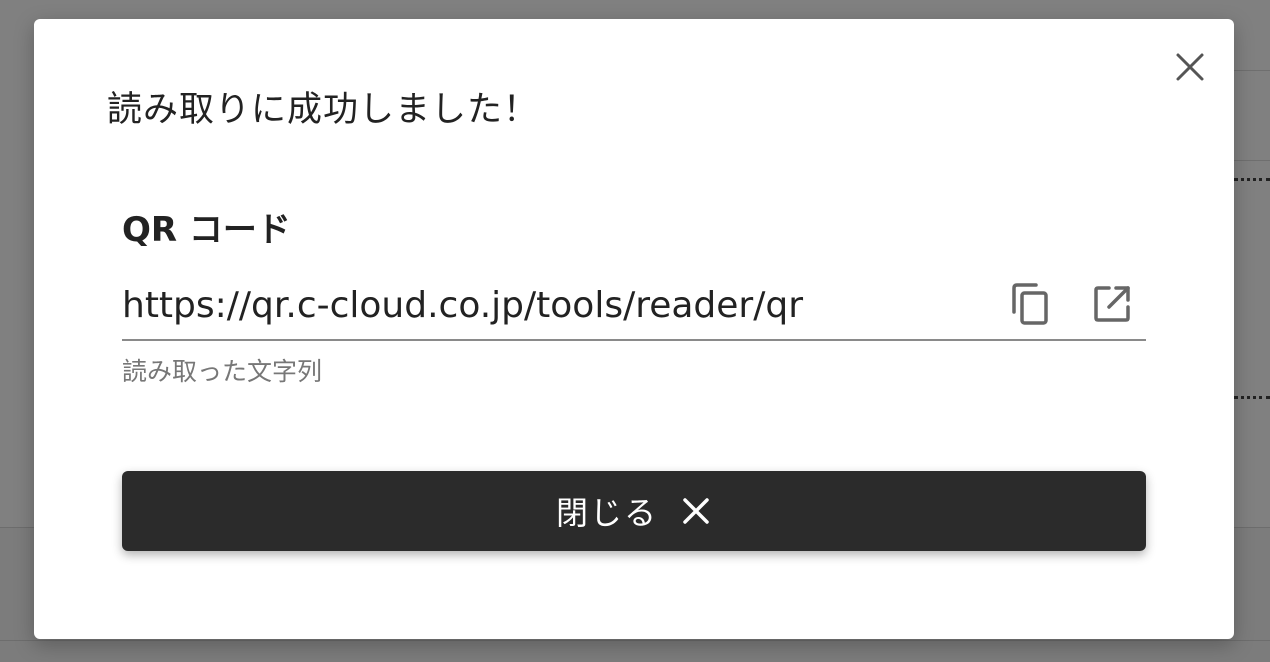 The width and height of the screenshot is (1270, 662). What do you see at coordinates (323, 110) in the screenshot?
I see `dialog-title: 読み取りに成功しました！` at bounding box center [323, 110].